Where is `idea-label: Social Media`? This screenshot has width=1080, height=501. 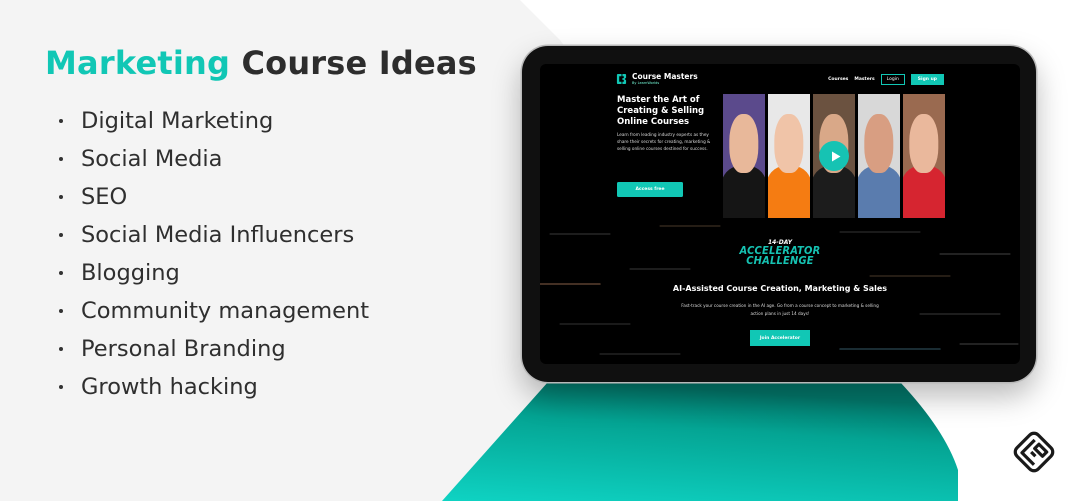
idea-label: Social Media is located at coordinates (152, 159).